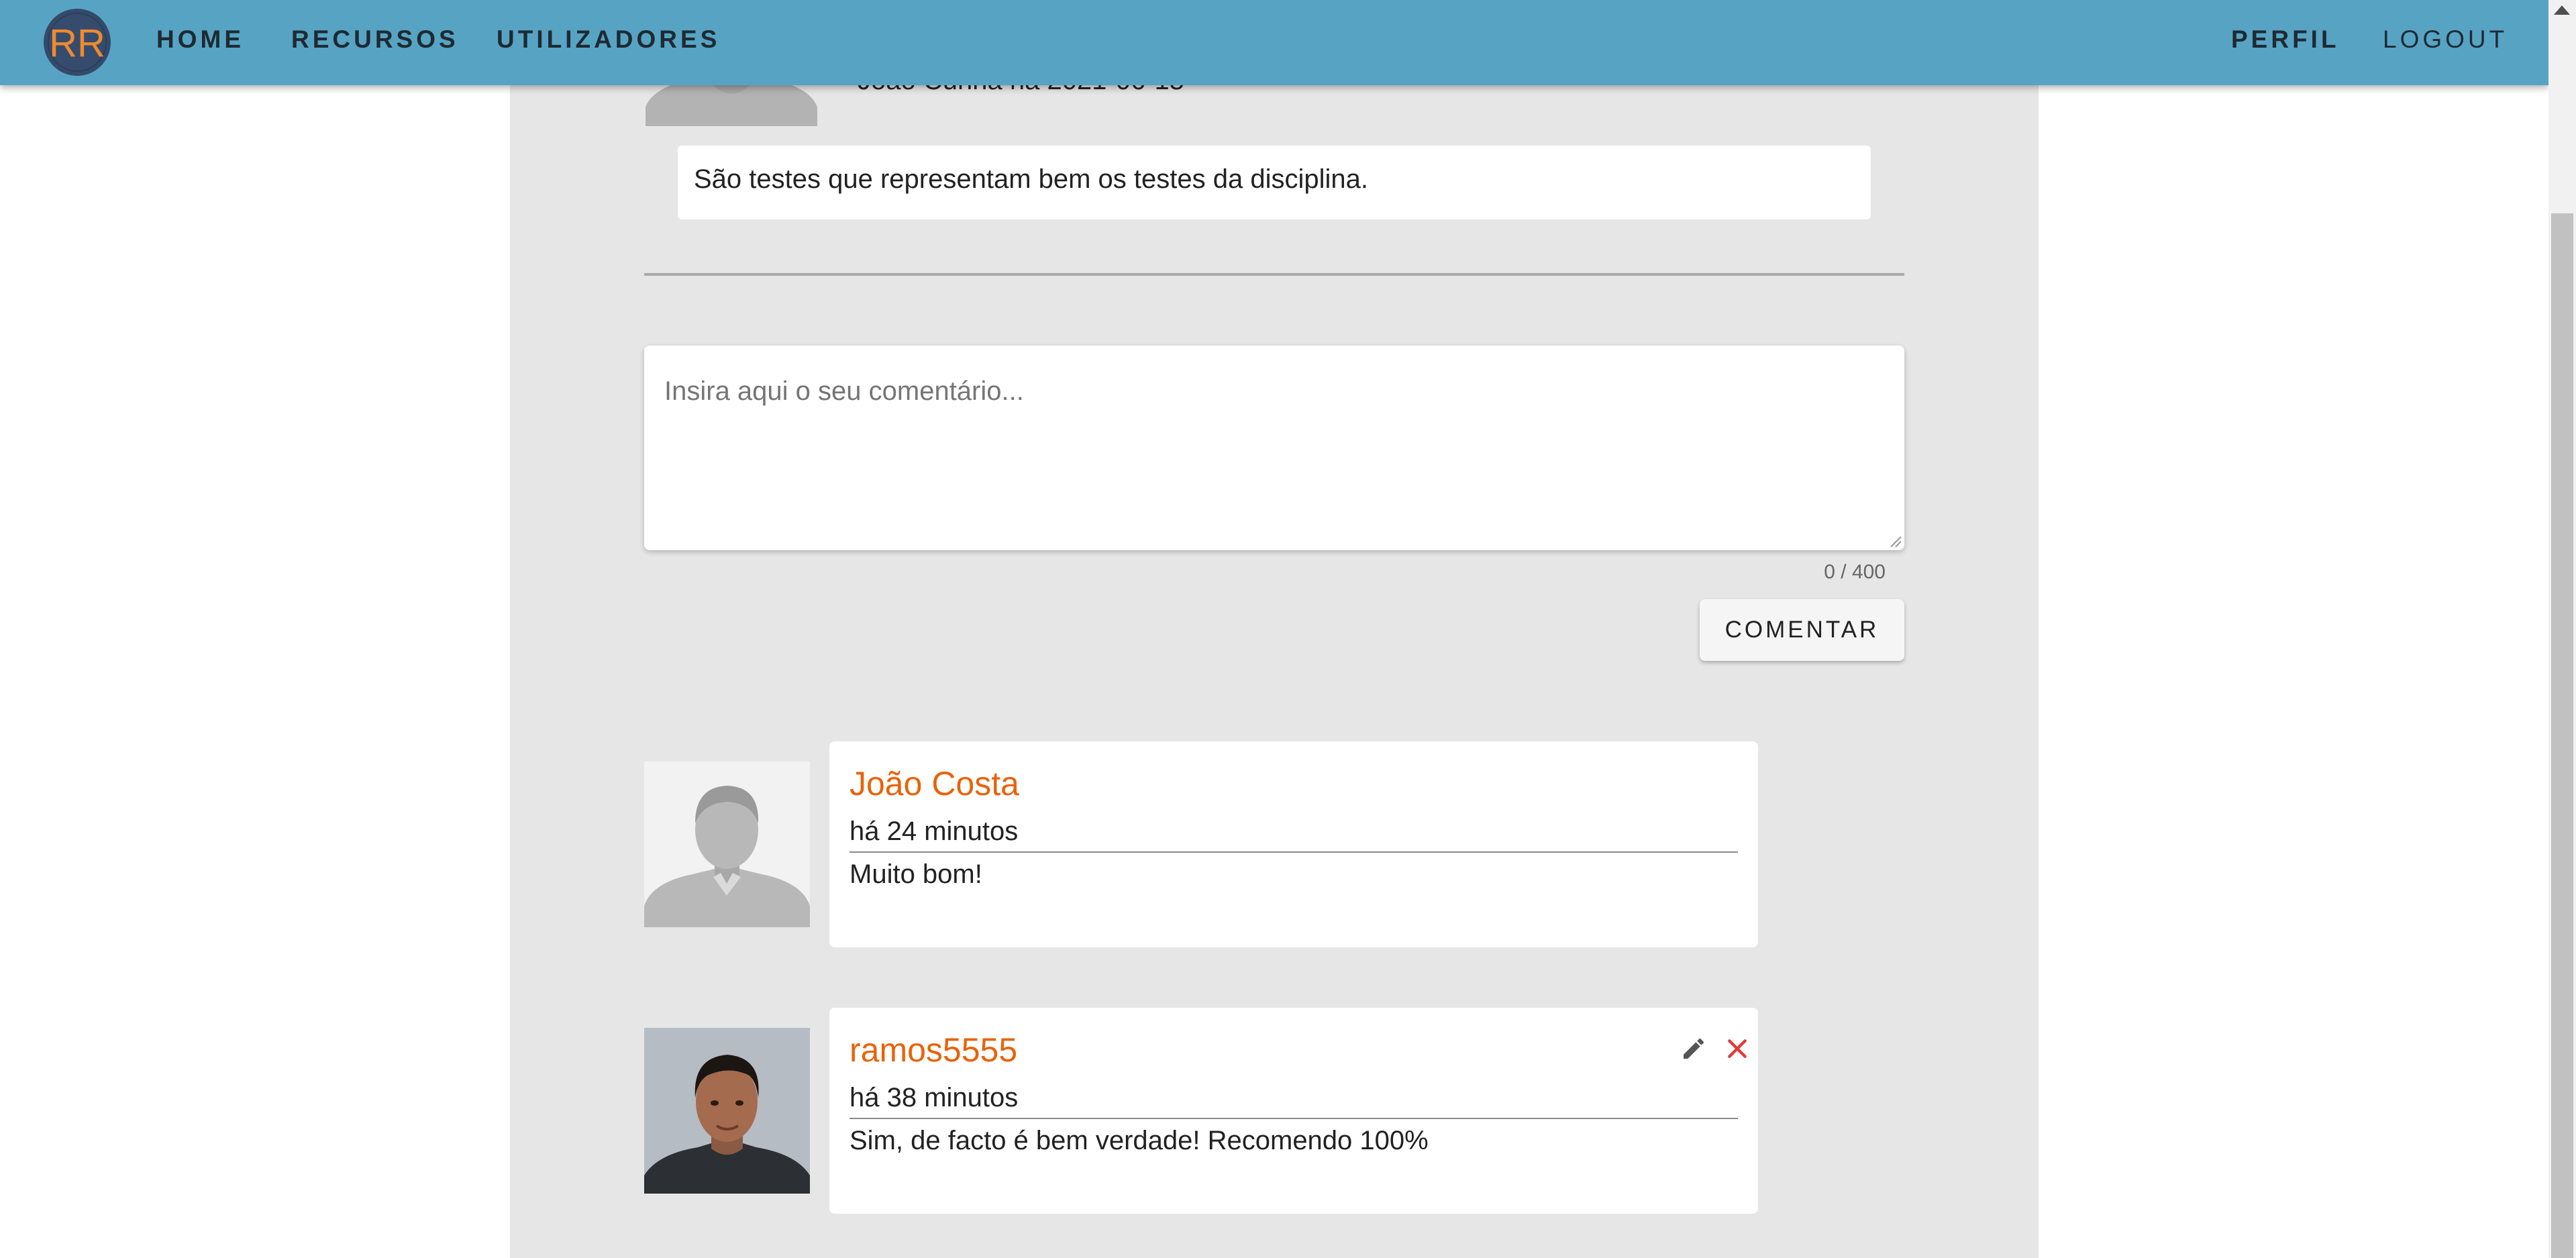 Image resolution: width=2576 pixels, height=1258 pixels. I want to click on comment-card: João Costa há 24 minutos Muito bom!, so click(1293, 844).